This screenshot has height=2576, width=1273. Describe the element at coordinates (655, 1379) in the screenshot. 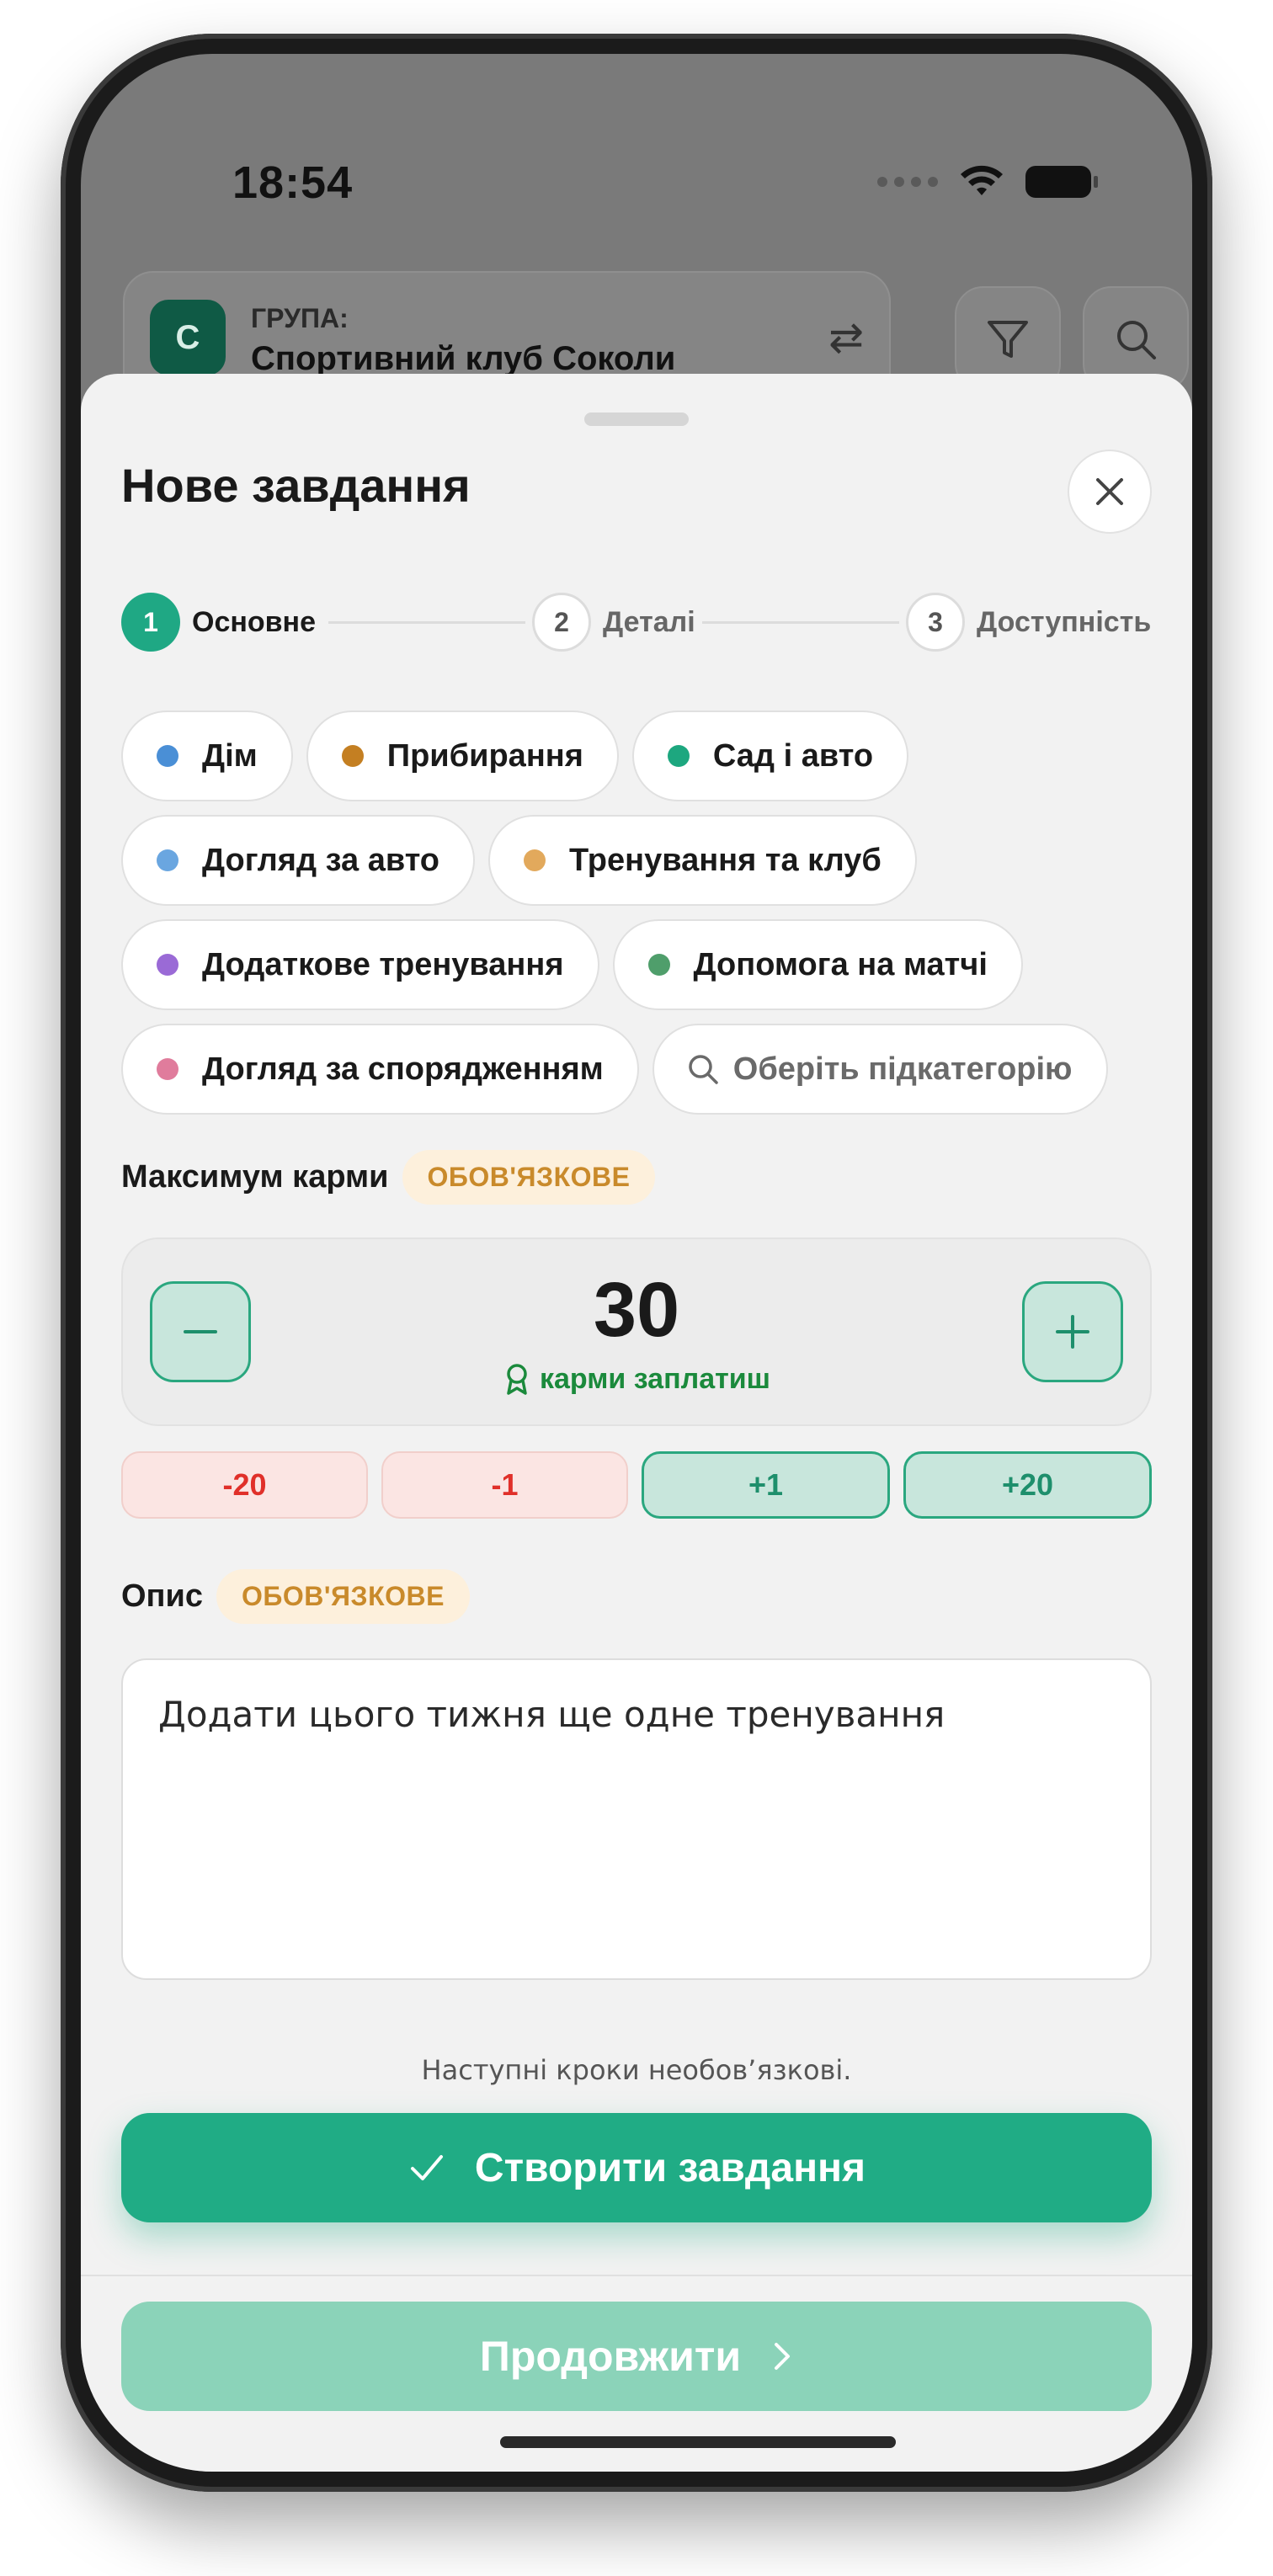

I see `karma-caption: карми заплатиш` at that location.